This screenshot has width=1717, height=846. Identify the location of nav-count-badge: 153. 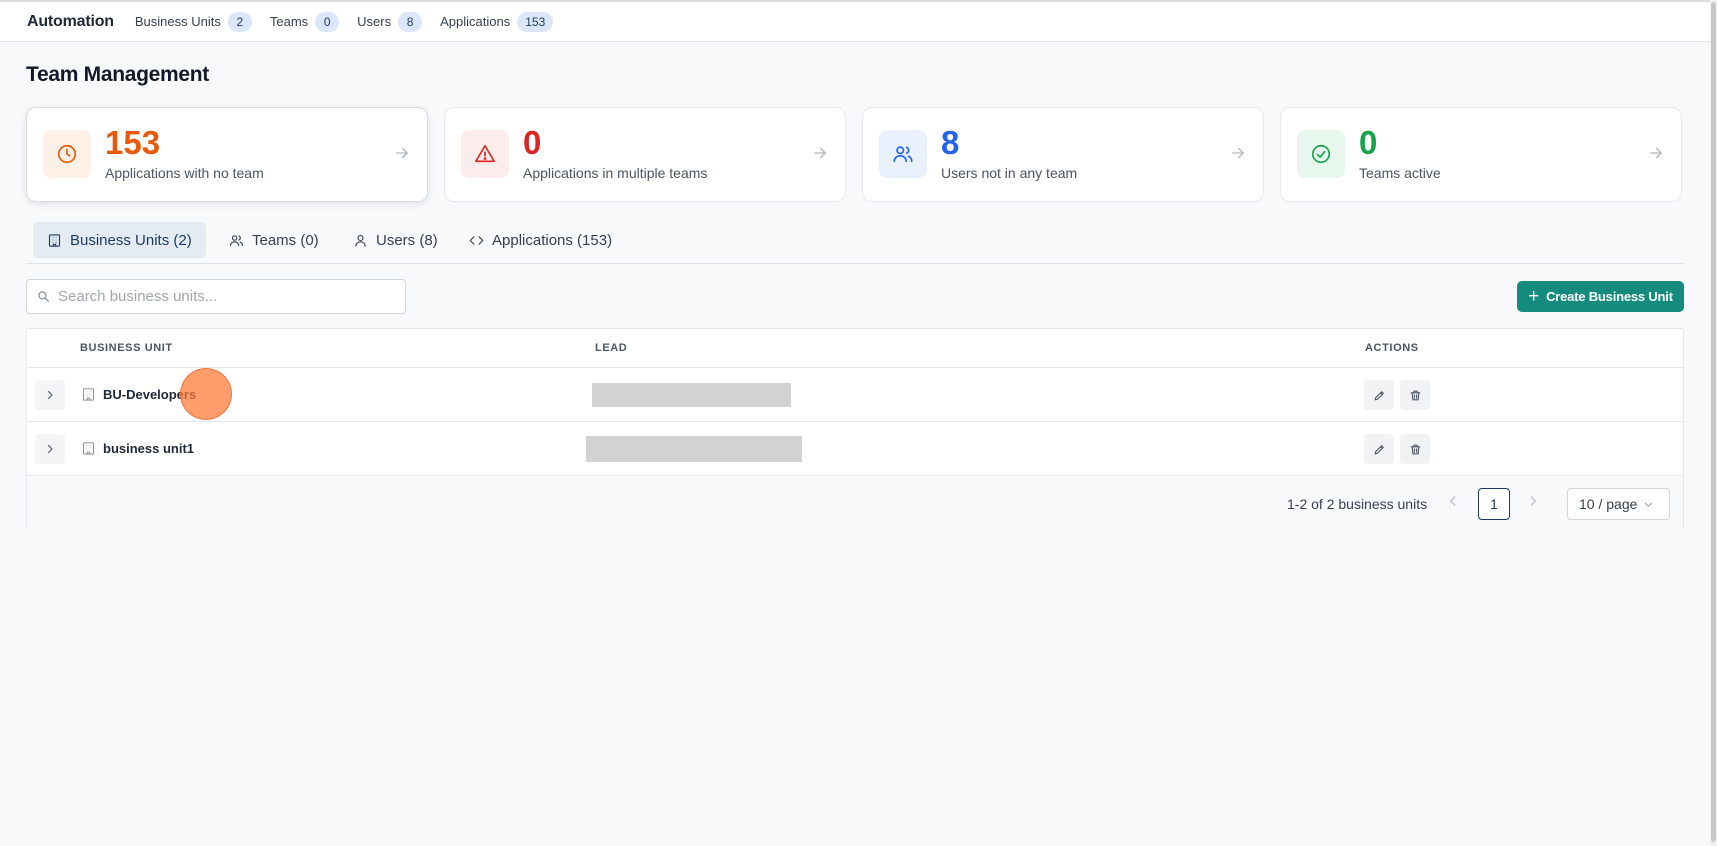
(535, 21).